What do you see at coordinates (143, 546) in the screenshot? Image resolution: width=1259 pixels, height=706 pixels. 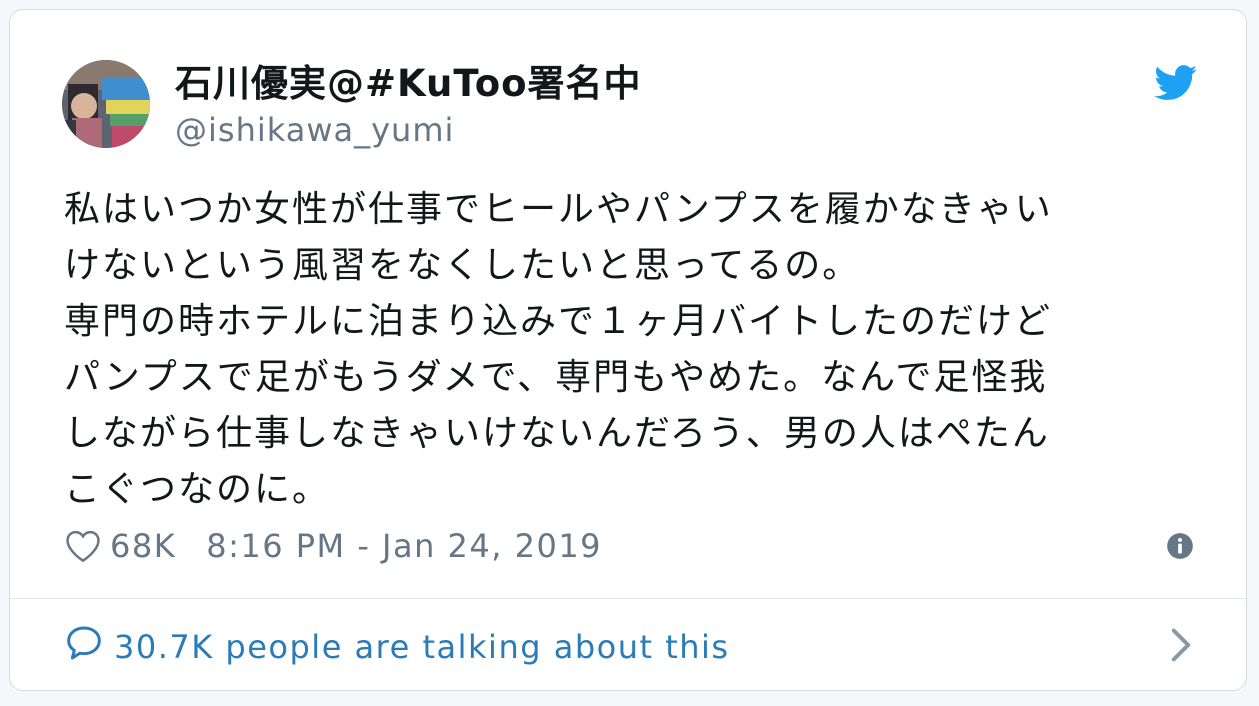 I see `like-count: 68K` at bounding box center [143, 546].